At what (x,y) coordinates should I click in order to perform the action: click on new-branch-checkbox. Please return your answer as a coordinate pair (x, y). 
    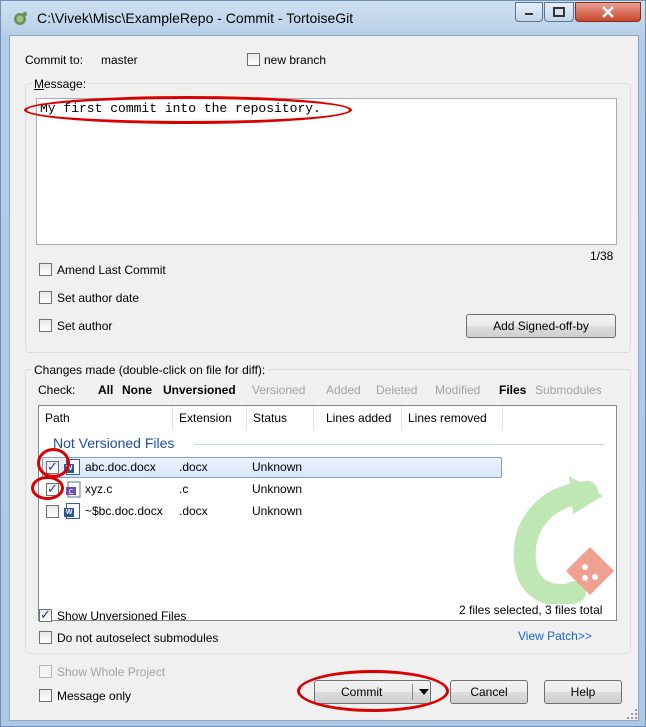
    Looking at the image, I should click on (253, 59).